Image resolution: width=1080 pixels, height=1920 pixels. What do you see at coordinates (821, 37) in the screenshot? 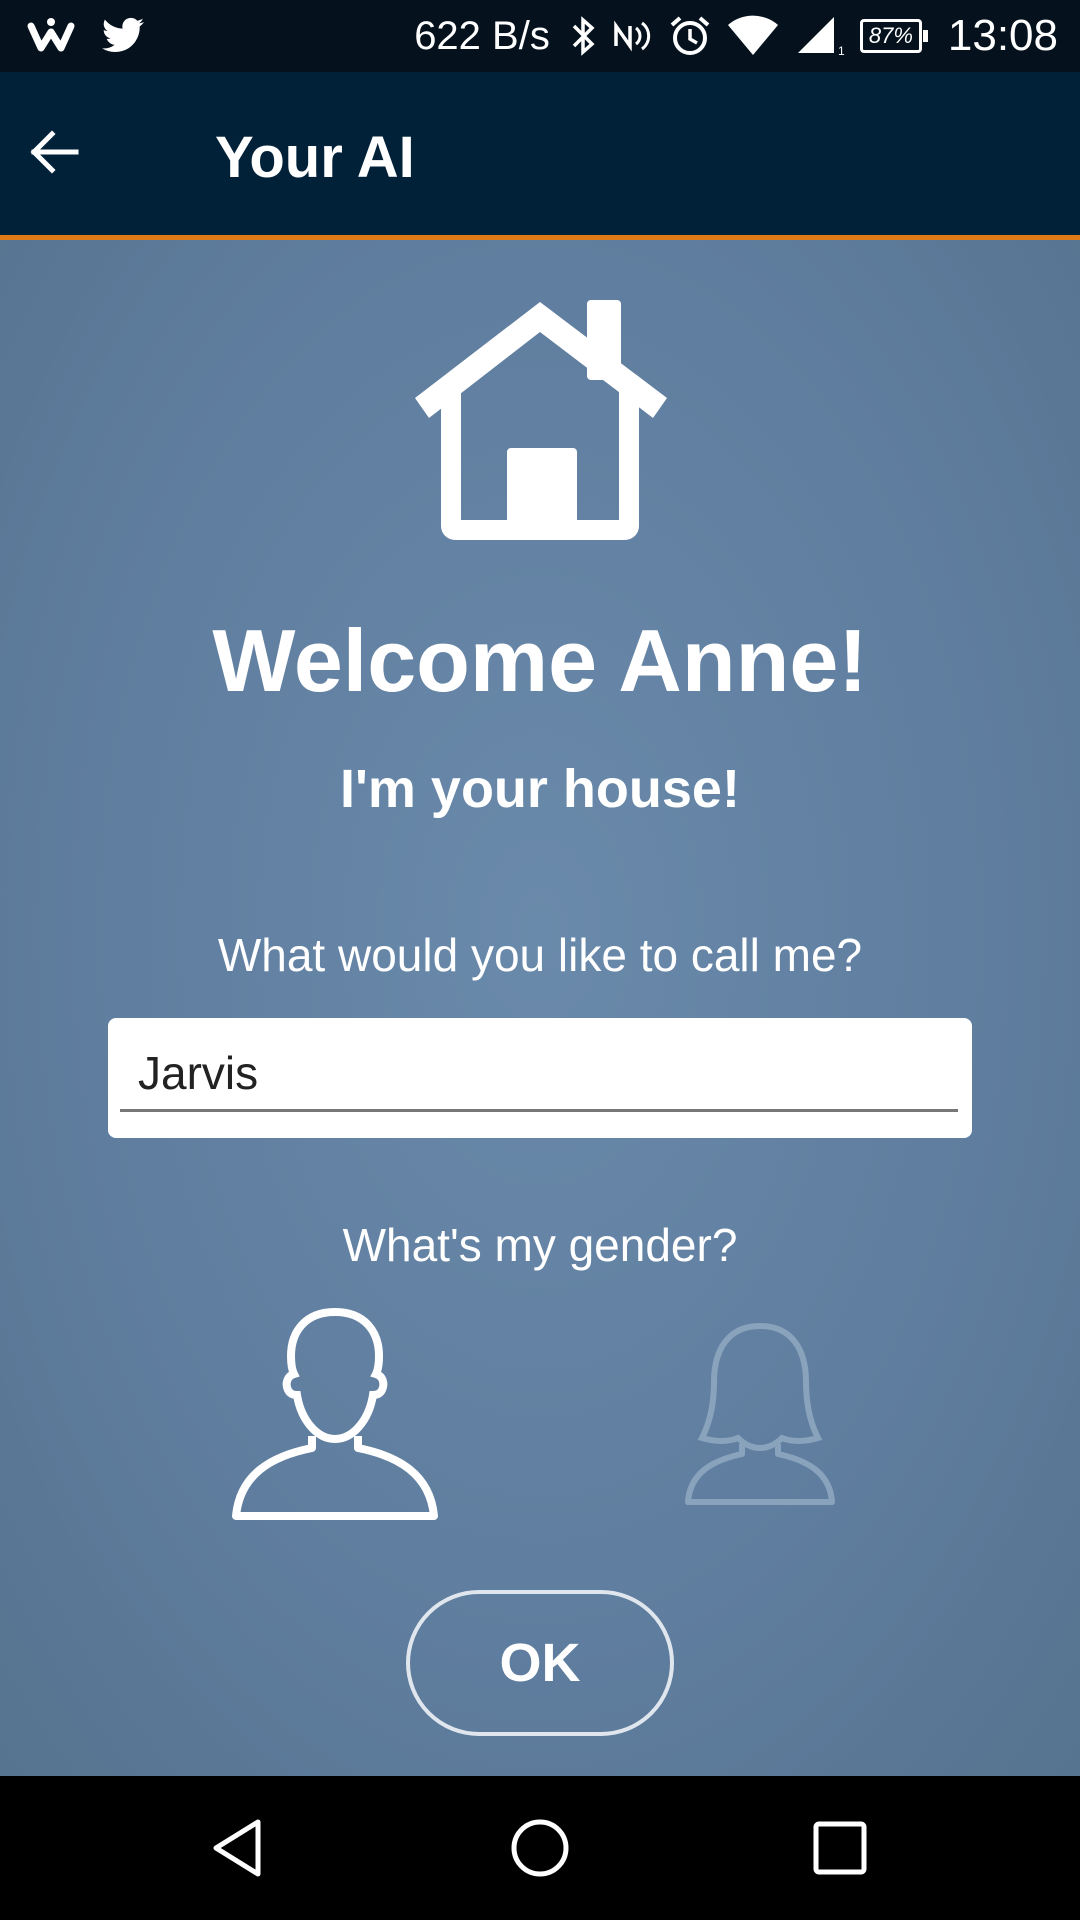
I see `signal-icon: 1` at bounding box center [821, 37].